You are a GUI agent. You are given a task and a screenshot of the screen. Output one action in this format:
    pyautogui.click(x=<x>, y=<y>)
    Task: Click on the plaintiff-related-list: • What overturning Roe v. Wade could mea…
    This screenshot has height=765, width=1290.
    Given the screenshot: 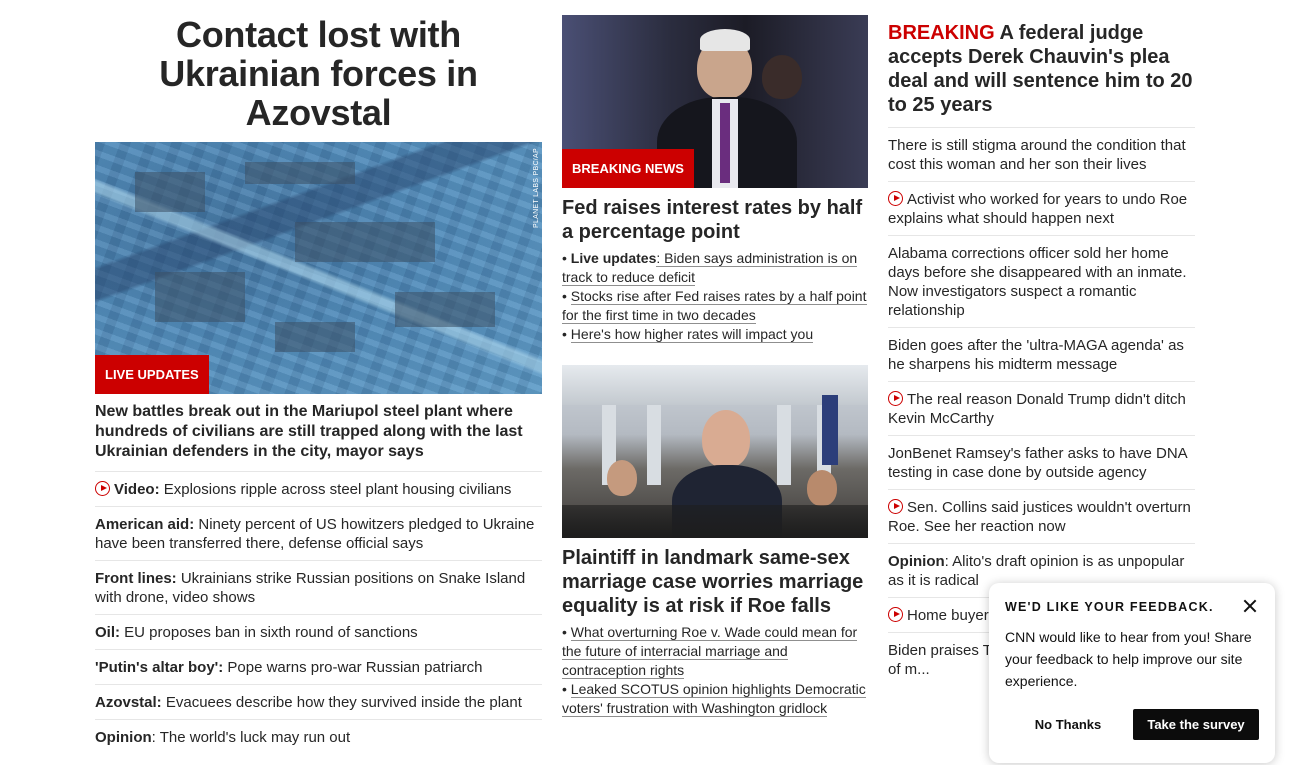 What is the action you would take?
    pyautogui.click(x=715, y=670)
    